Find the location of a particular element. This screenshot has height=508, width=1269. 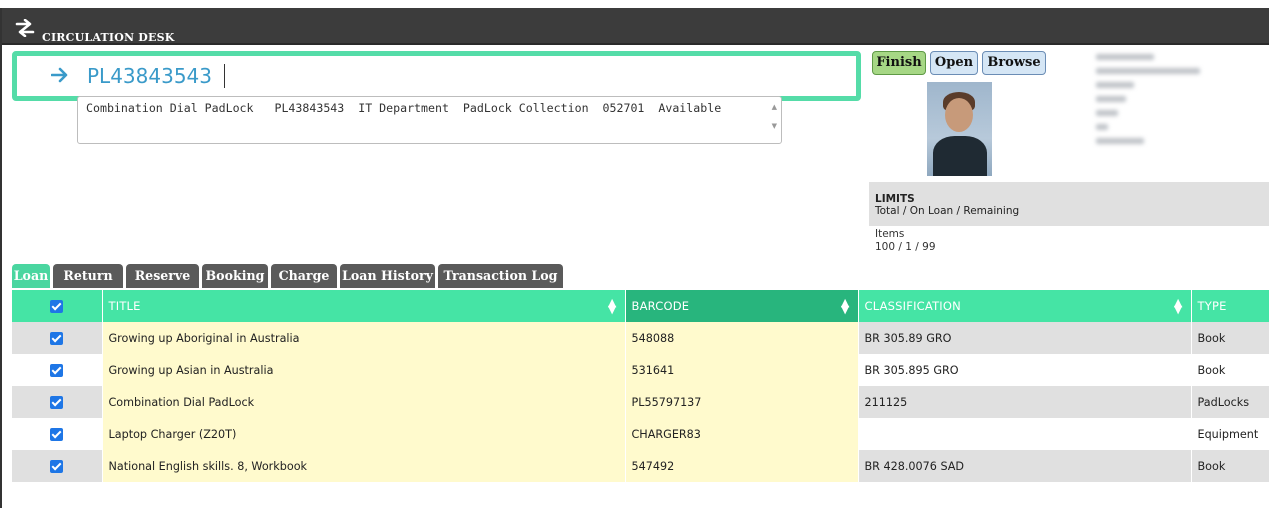

tab-loan-history: Loan History is located at coordinates (387, 276).